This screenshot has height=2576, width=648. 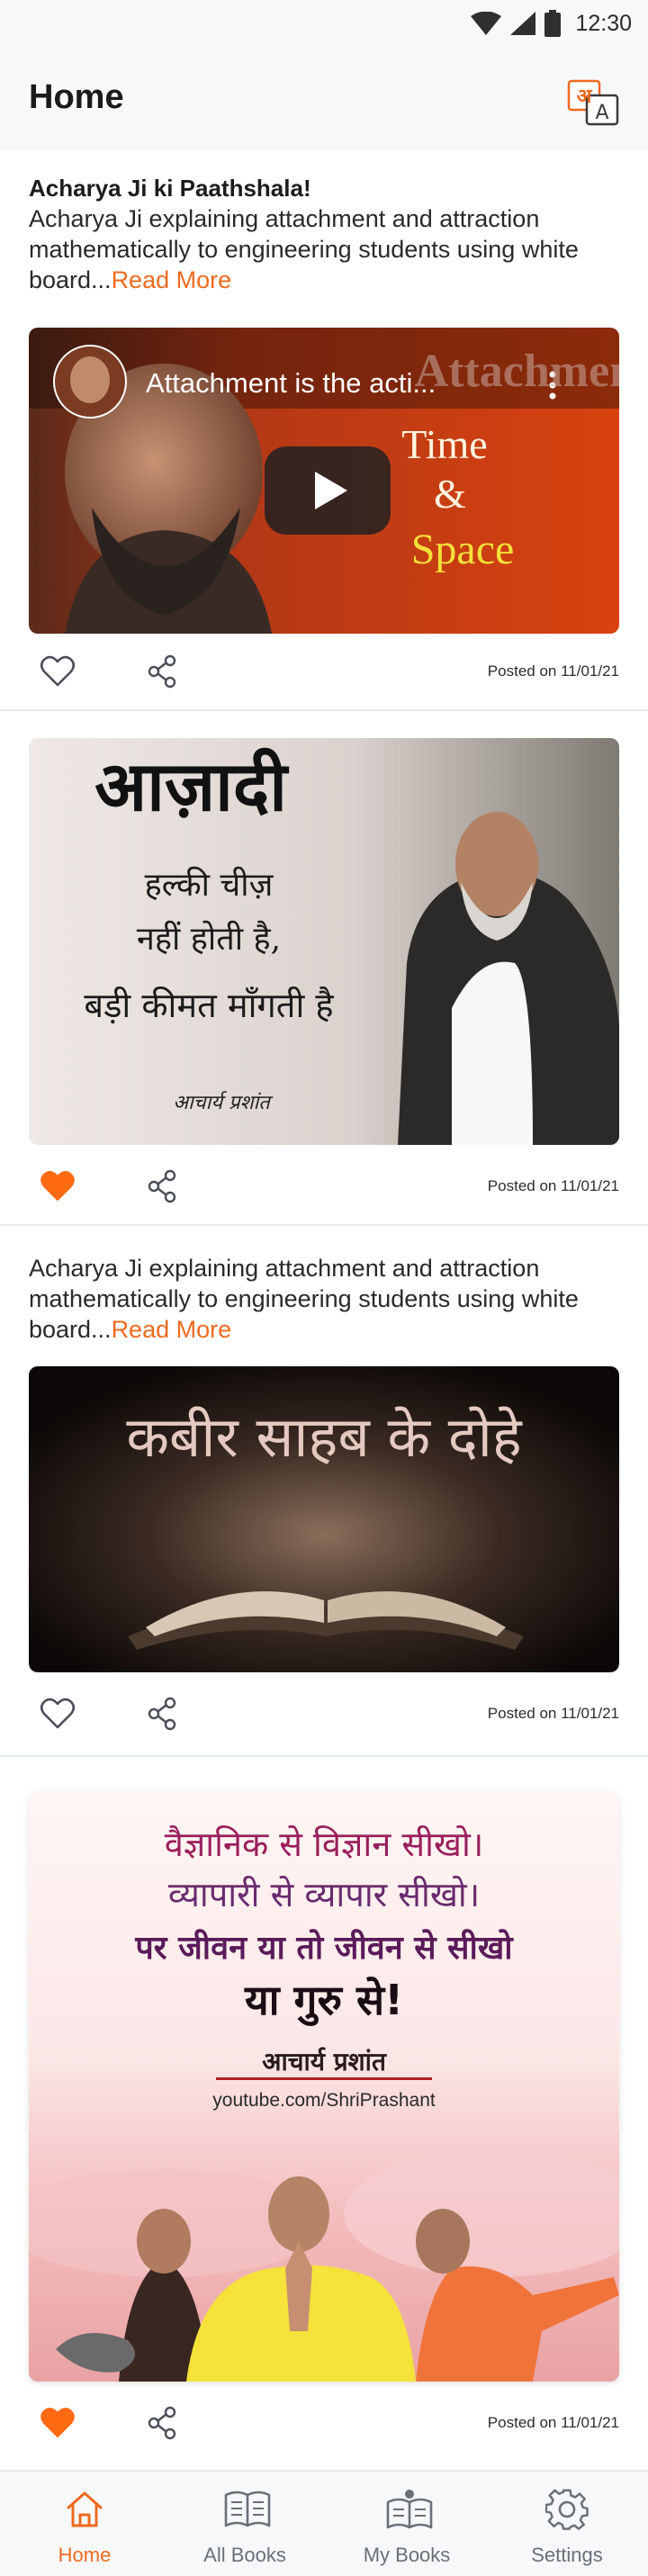 What do you see at coordinates (603, 23) in the screenshot?
I see `status-time: 12:30` at bounding box center [603, 23].